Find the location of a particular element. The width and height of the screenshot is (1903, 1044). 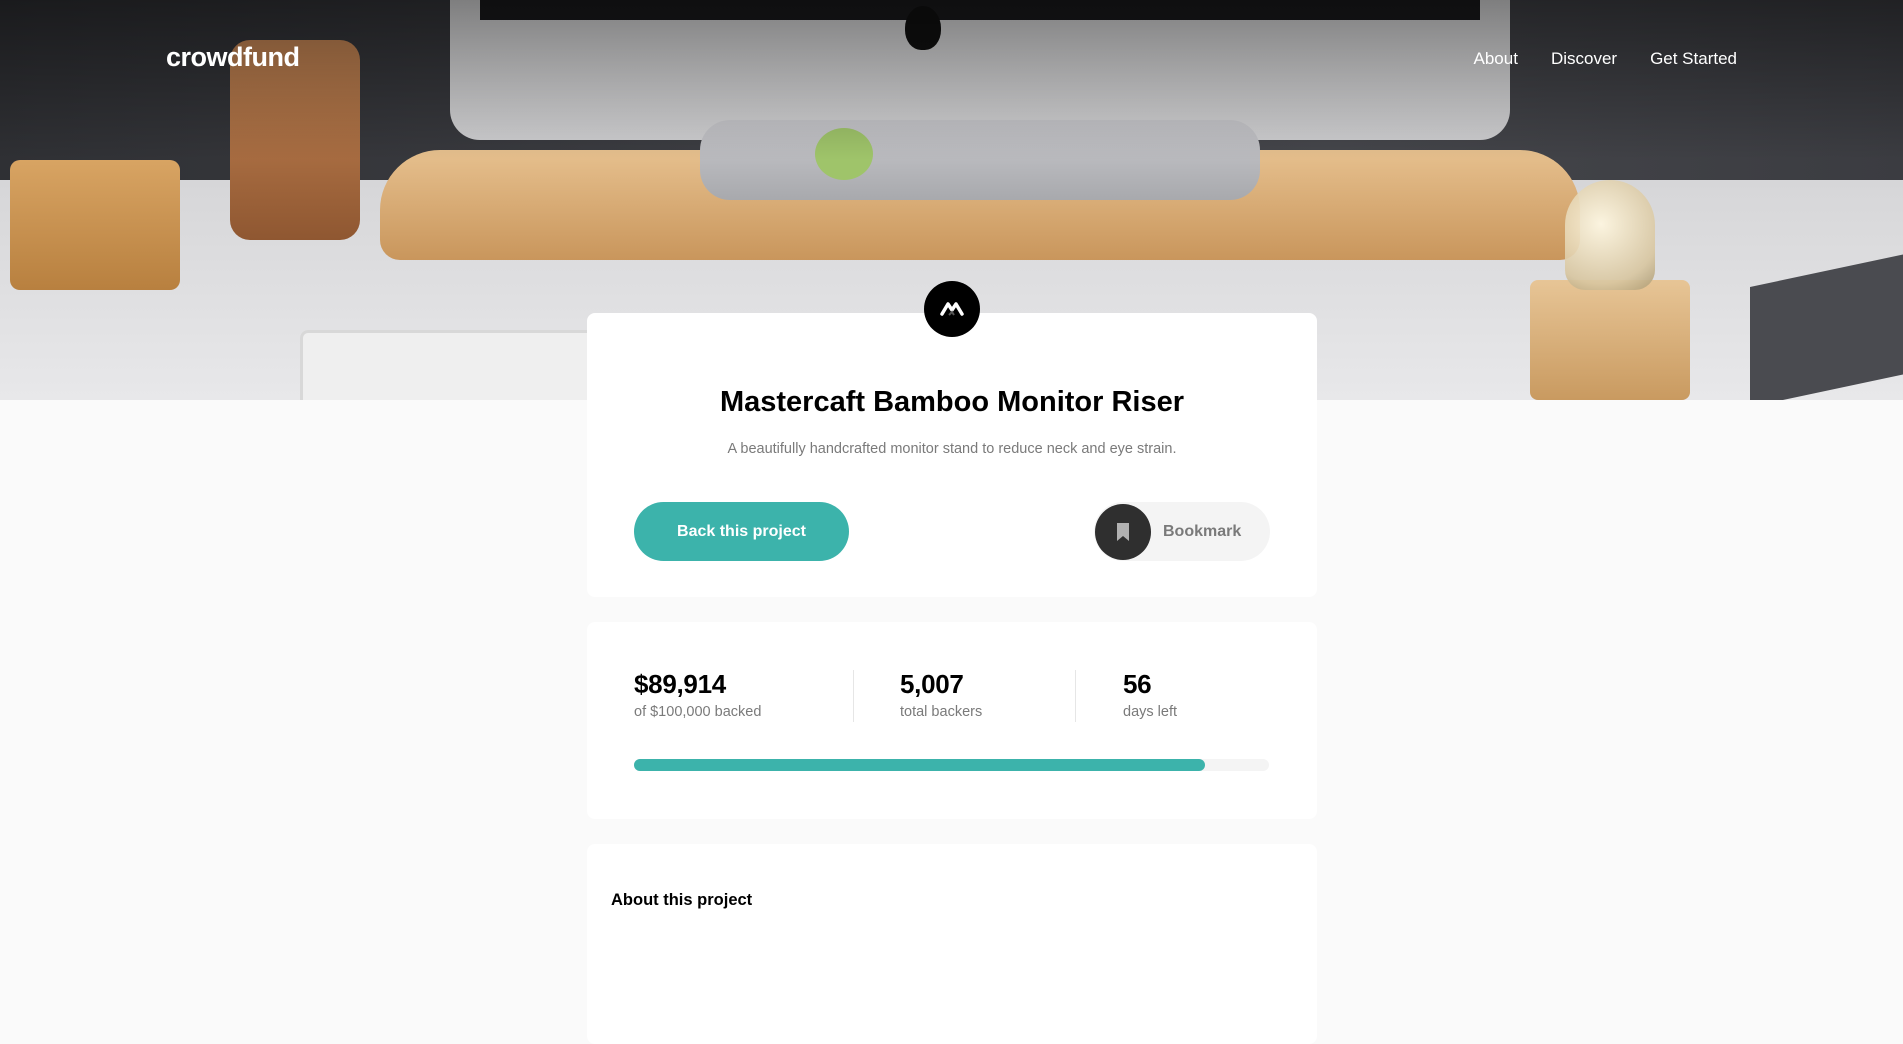

funding-progress-fill is located at coordinates (919, 765).